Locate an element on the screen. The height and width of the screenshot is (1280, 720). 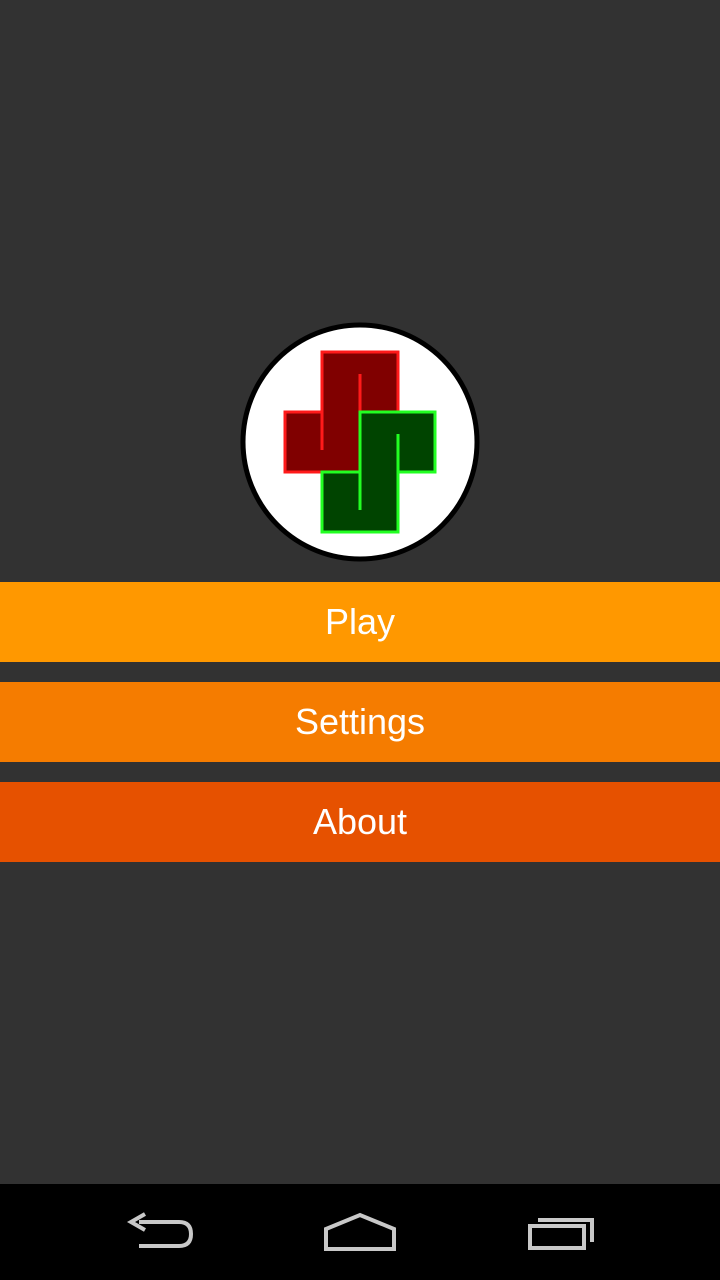
system-navigation-bar is located at coordinates (360, 1232).